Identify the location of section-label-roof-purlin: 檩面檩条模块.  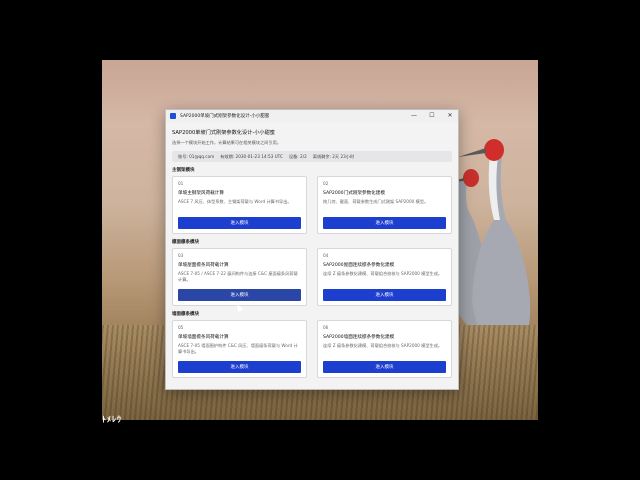
(185, 242).